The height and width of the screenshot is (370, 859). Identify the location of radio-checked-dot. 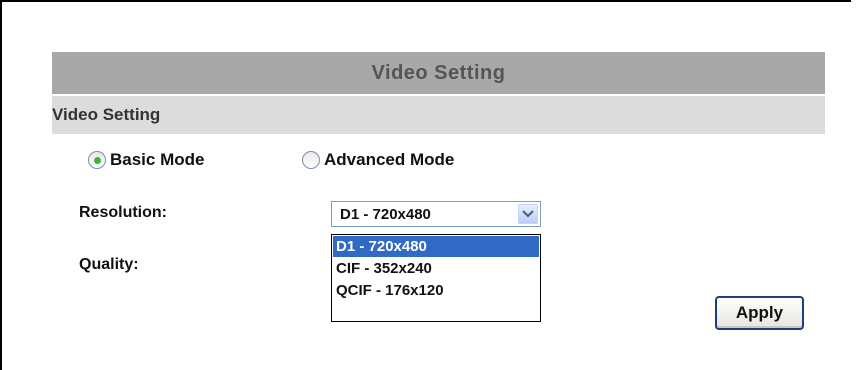
(97, 160).